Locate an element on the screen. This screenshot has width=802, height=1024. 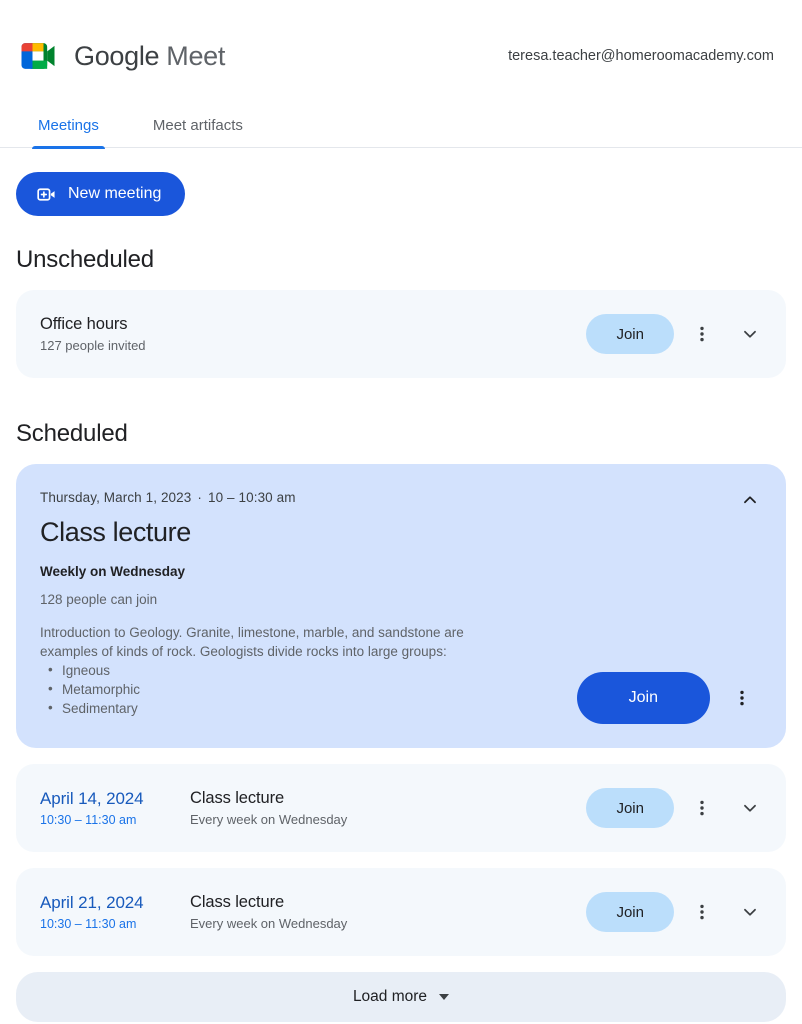
brand-wordmark: Google Meet is located at coordinates (149, 56).